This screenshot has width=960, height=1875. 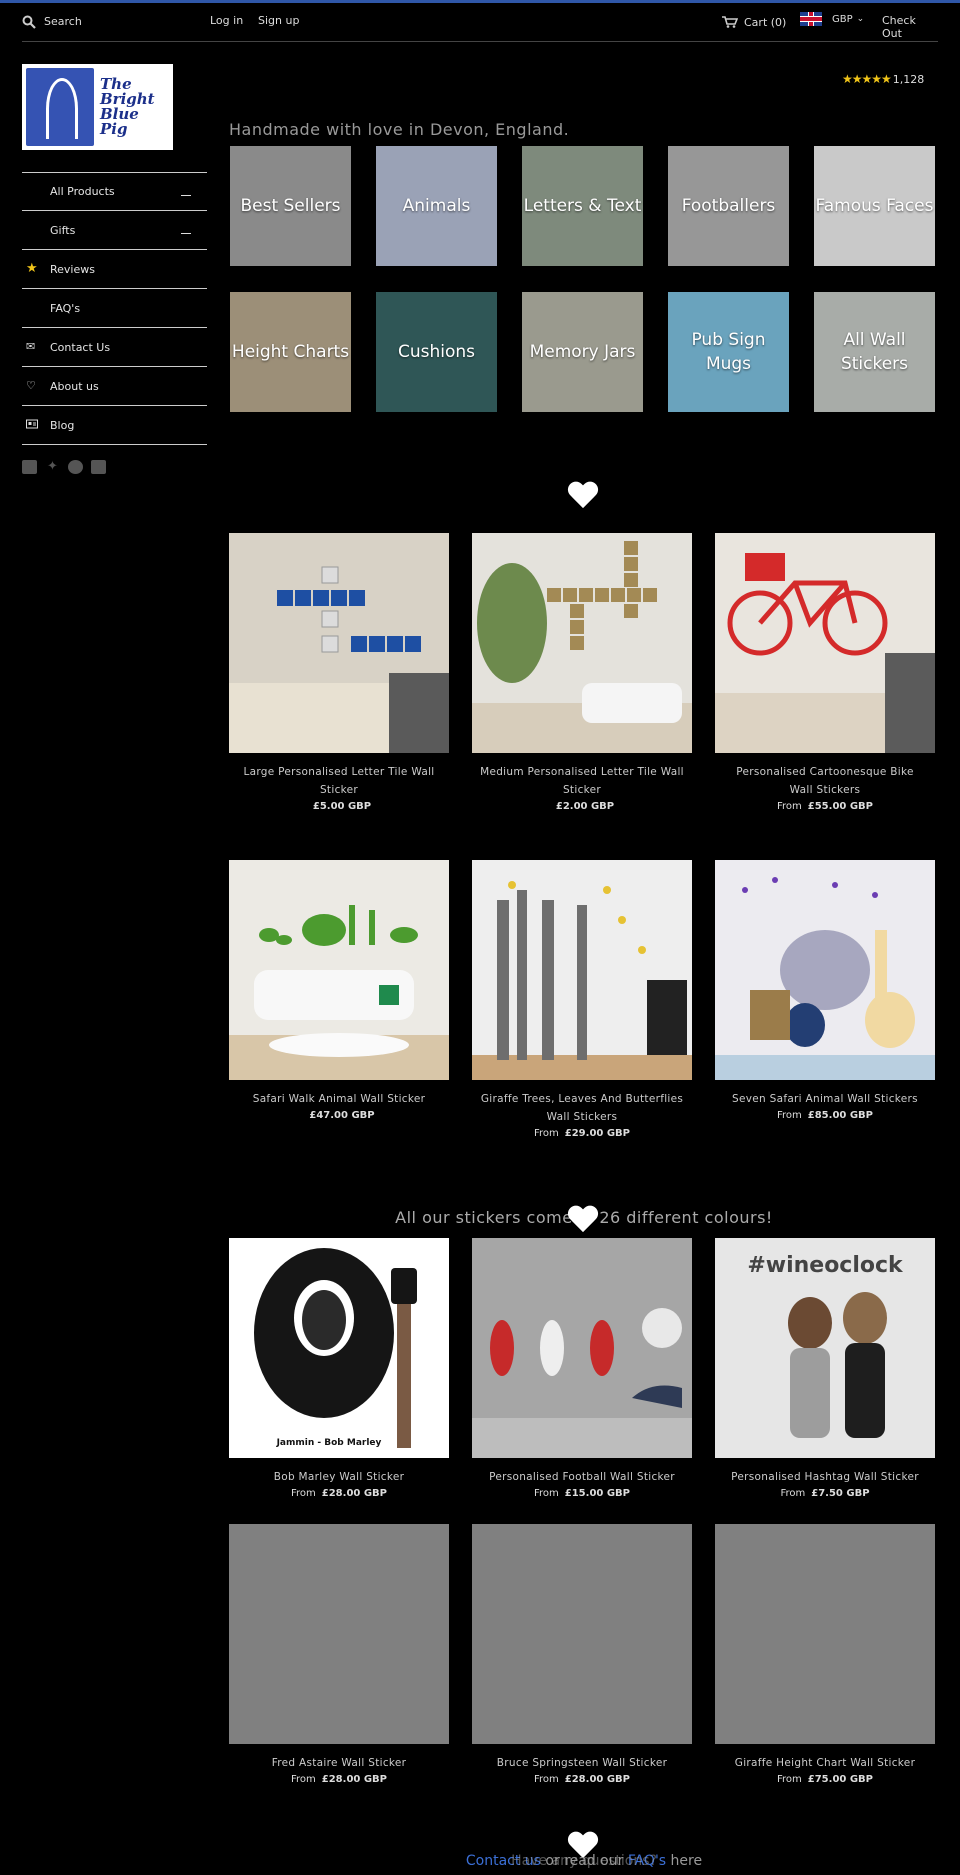 I want to click on collection-tile-all-wall-stickers: All Wall Stickers, so click(x=874, y=352).